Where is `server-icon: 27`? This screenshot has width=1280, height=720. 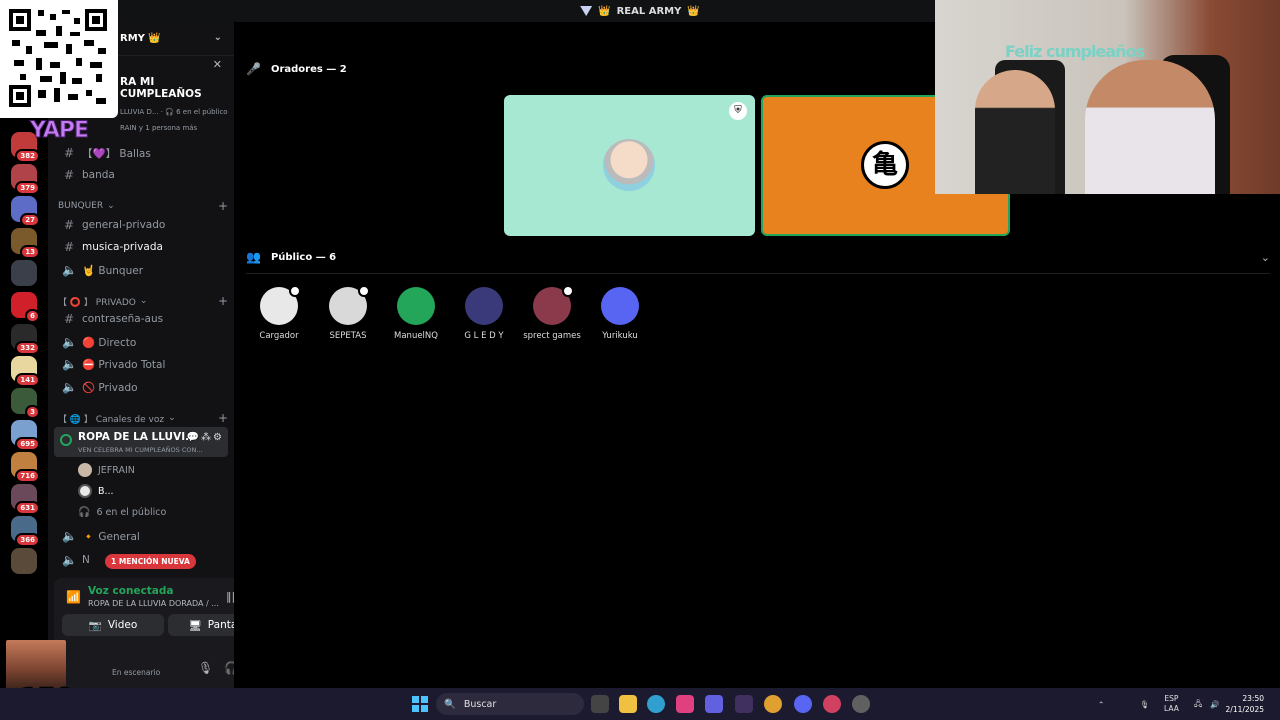 server-icon: 27 is located at coordinates (25, 211).